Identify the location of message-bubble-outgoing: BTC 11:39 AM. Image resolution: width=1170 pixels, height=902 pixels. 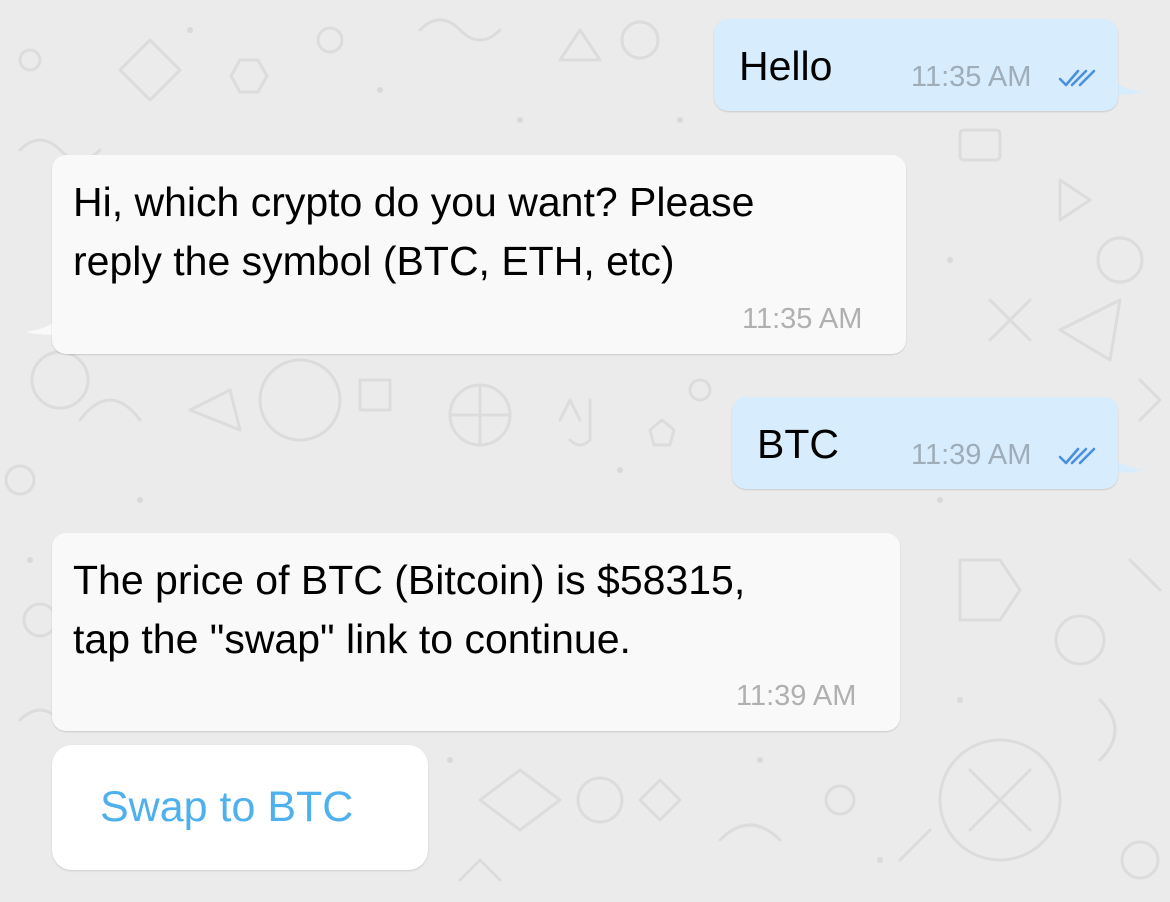
(925, 443).